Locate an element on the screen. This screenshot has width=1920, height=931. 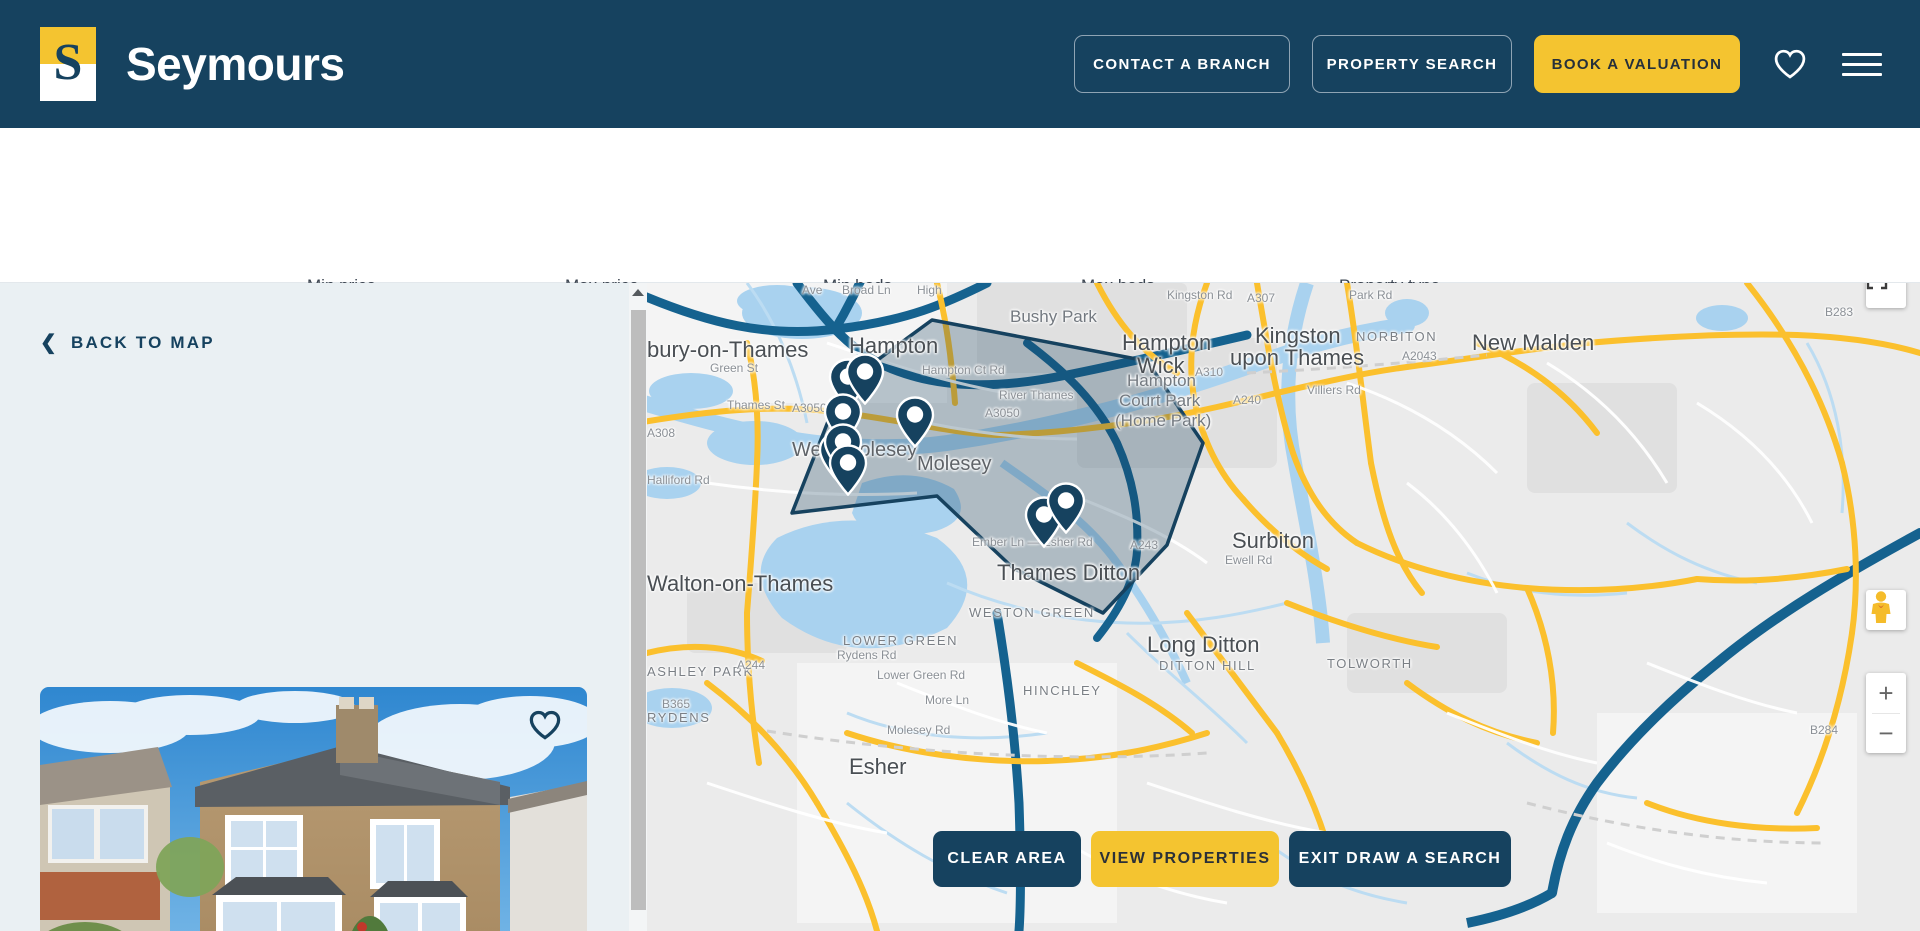
back-to-map-label: BACK TO MAP is located at coordinates (142, 342).